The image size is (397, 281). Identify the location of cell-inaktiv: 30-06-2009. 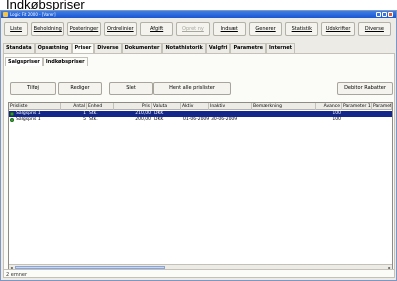
(224, 119).